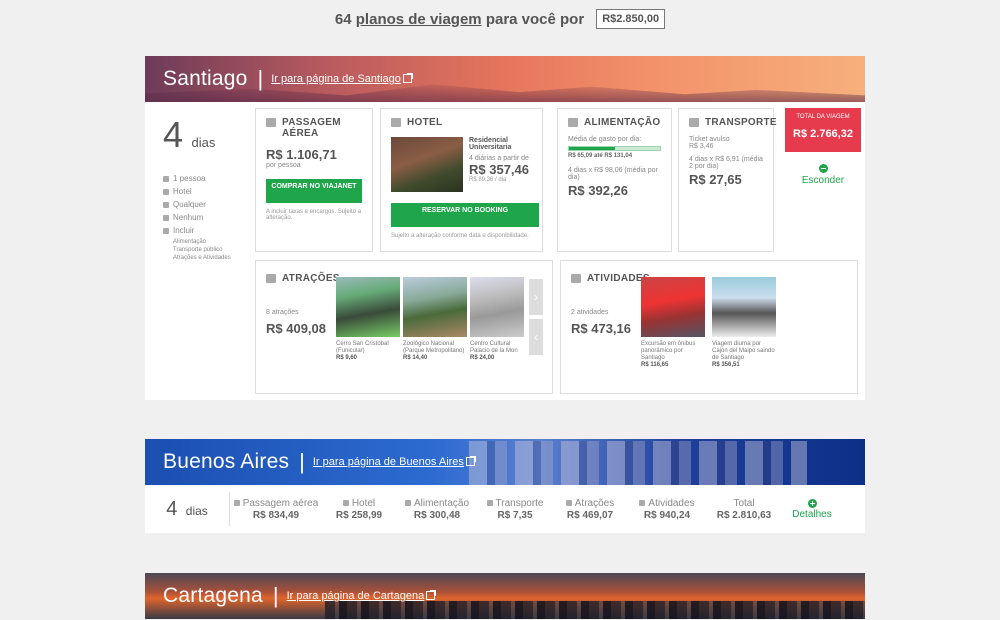 This screenshot has height=620, width=1000. Describe the element at coordinates (301, 154) in the screenshot. I see `flight-price: R$ 1.106,71` at that location.